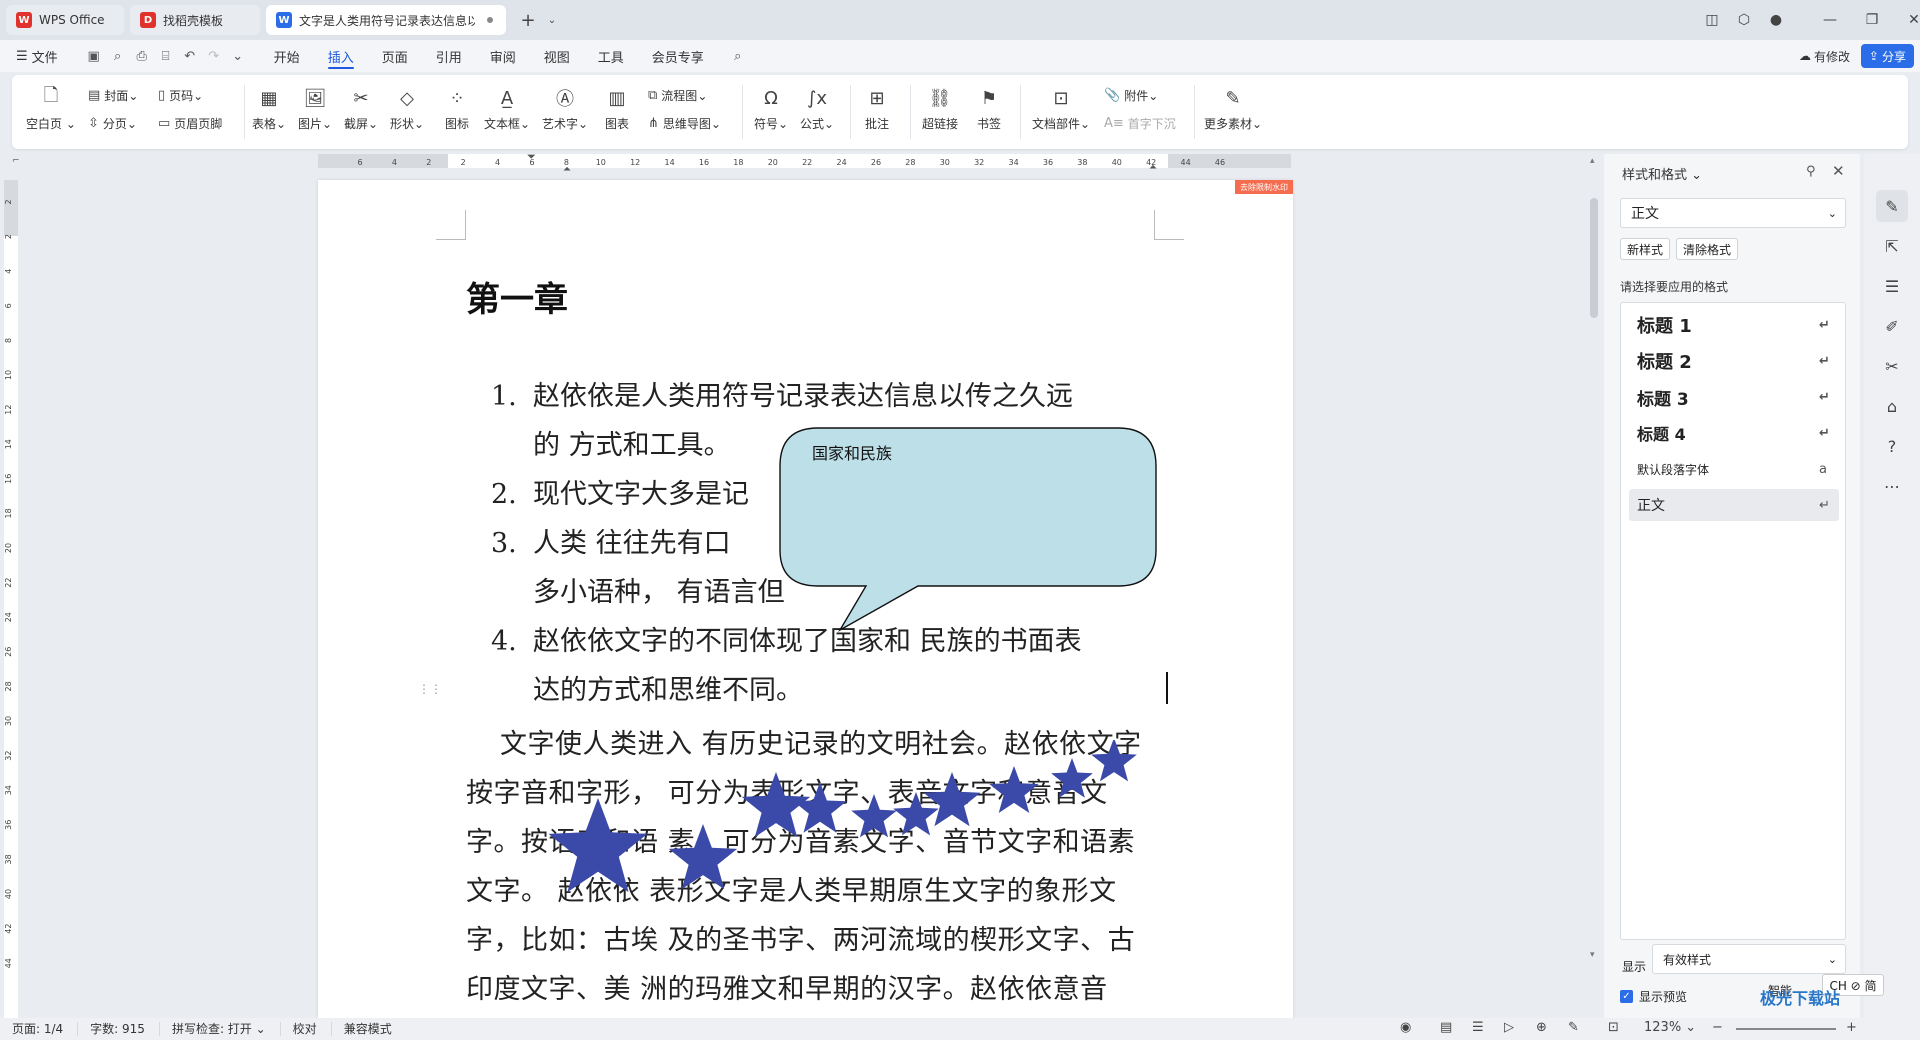 The height and width of the screenshot is (1040, 1920). What do you see at coordinates (65, 20) in the screenshot?
I see `tab-wps-office: W WPS Office` at bounding box center [65, 20].